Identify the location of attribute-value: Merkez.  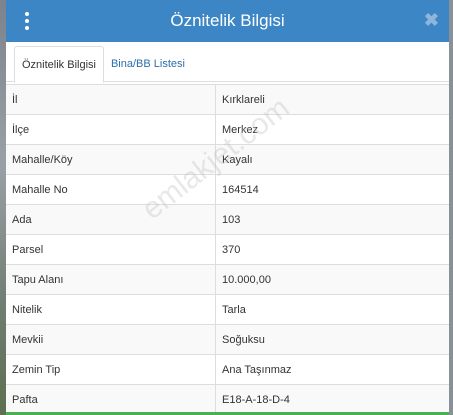
(332, 129).